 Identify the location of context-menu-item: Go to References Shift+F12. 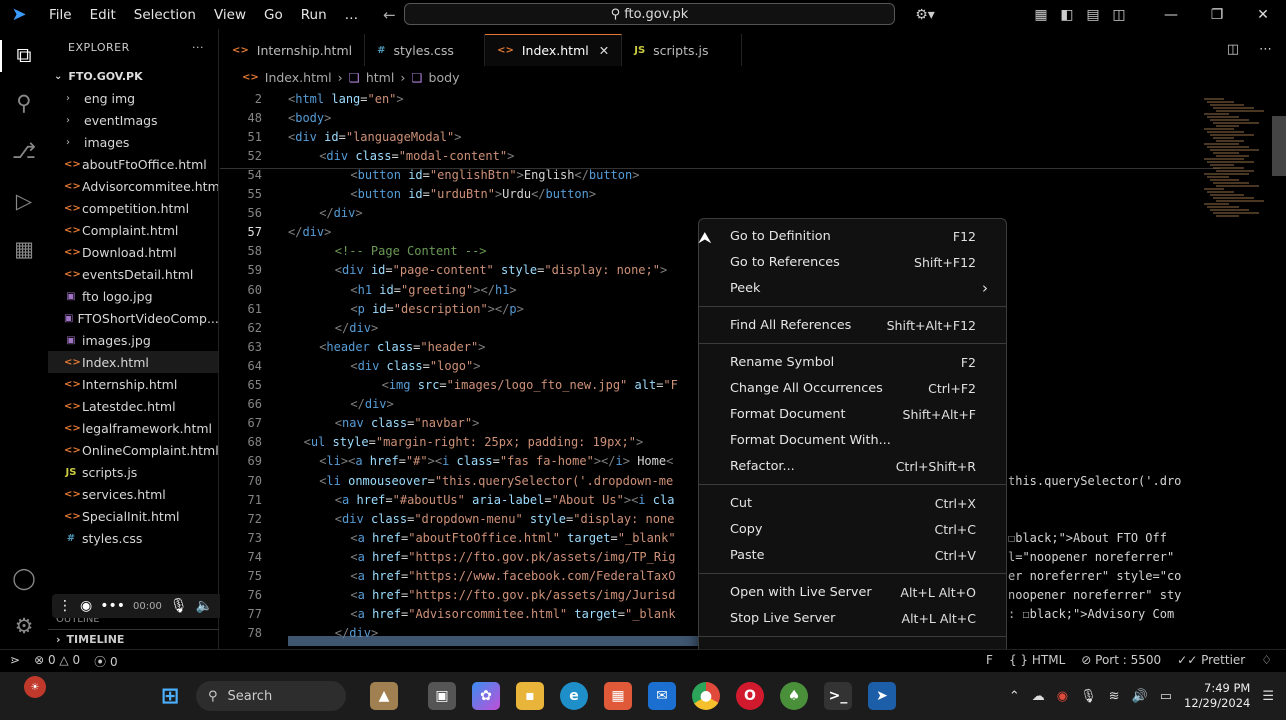
(852, 262).